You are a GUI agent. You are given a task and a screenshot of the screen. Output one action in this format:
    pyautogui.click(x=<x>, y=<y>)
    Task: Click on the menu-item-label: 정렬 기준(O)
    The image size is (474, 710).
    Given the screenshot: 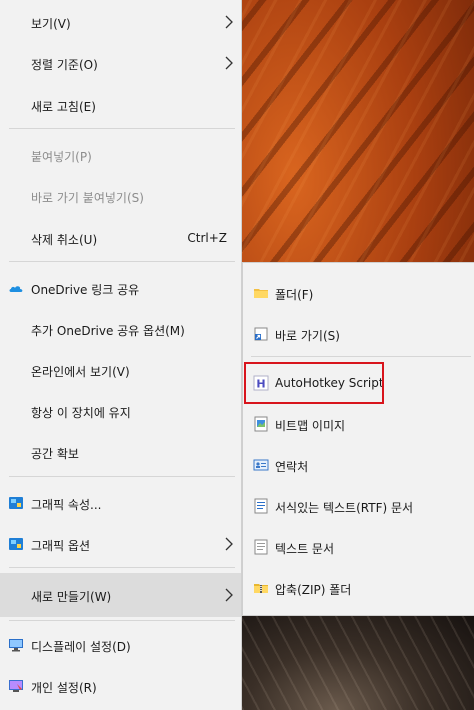 What is the action you would take?
    pyautogui.click(x=64, y=65)
    